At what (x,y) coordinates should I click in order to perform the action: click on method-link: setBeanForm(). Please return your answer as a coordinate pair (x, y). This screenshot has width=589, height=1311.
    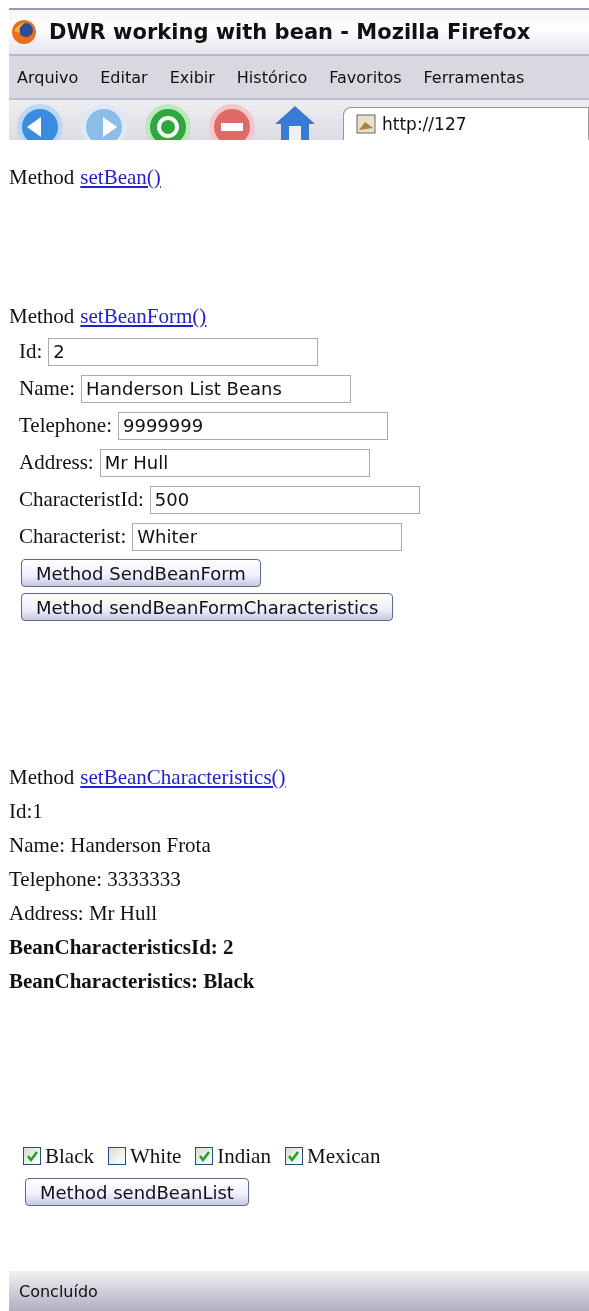
    Looking at the image, I should click on (143, 316).